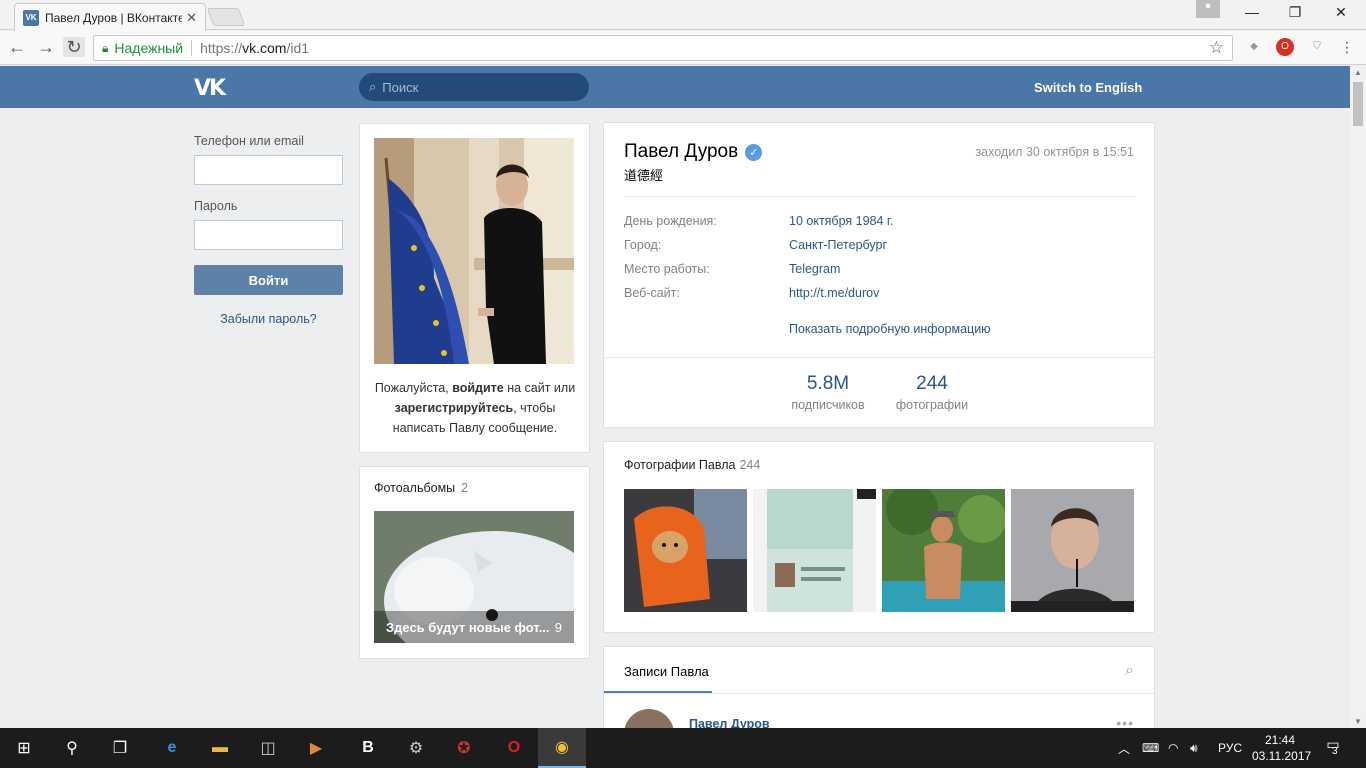  What do you see at coordinates (268, 319) in the screenshot?
I see `forgot-password-link: Забыли пароль?` at bounding box center [268, 319].